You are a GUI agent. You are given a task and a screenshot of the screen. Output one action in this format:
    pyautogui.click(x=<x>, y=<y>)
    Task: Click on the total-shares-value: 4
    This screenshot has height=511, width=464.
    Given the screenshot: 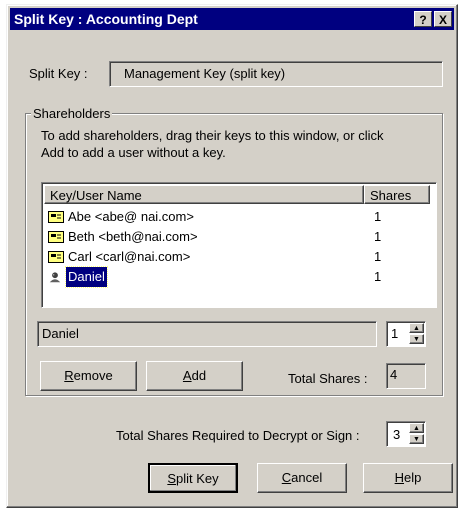 What is the action you would take?
    pyautogui.click(x=406, y=376)
    